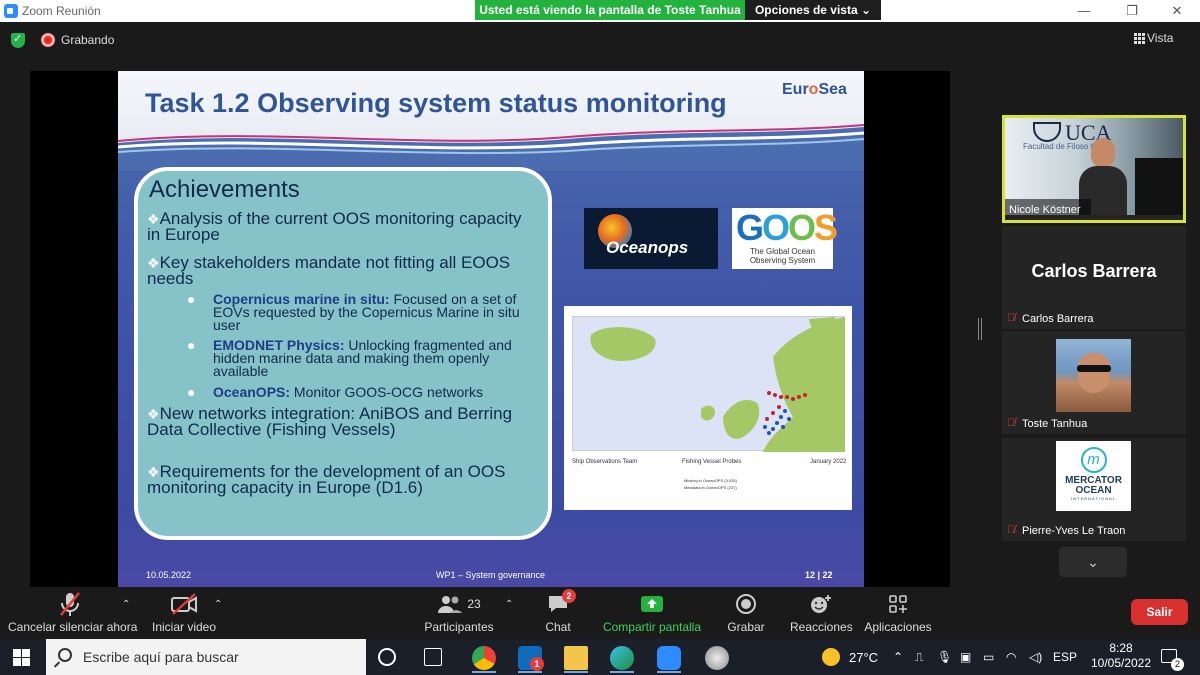 This screenshot has width=1200, height=675. I want to click on meet-now-icon: ⎍, so click(919, 657).